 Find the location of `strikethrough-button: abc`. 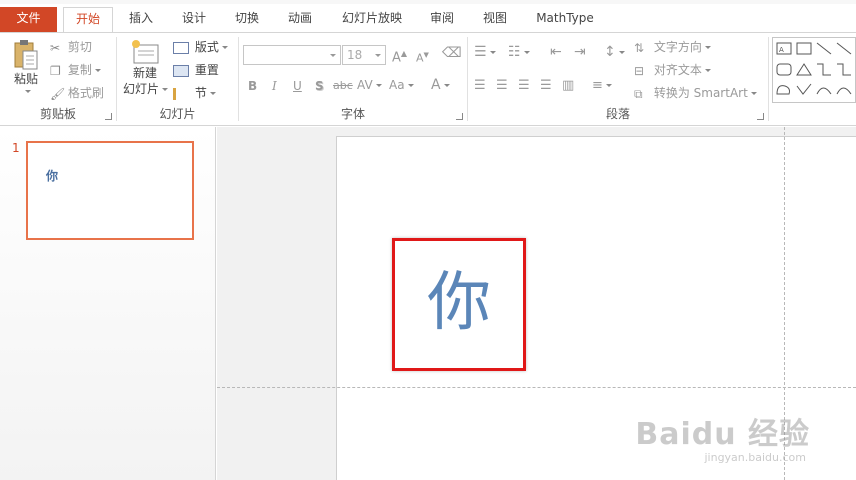

strikethrough-button: abc is located at coordinates (343, 86).